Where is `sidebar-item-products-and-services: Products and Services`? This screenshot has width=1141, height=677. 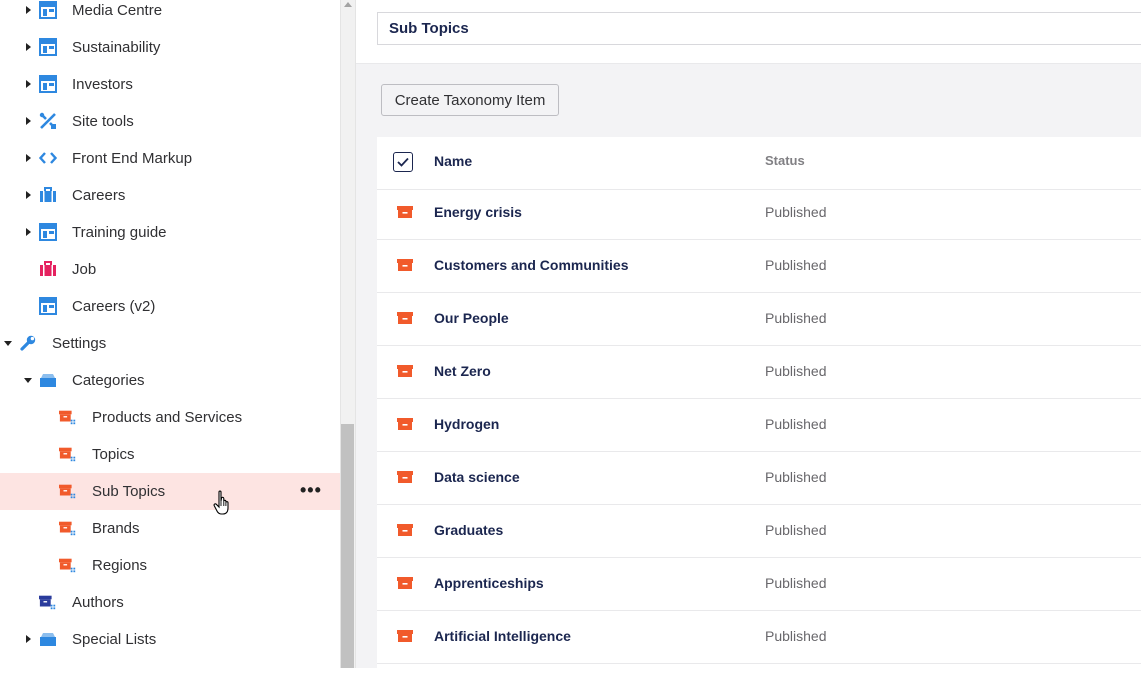
sidebar-item-products-and-services: Products and Services is located at coordinates (170, 417).